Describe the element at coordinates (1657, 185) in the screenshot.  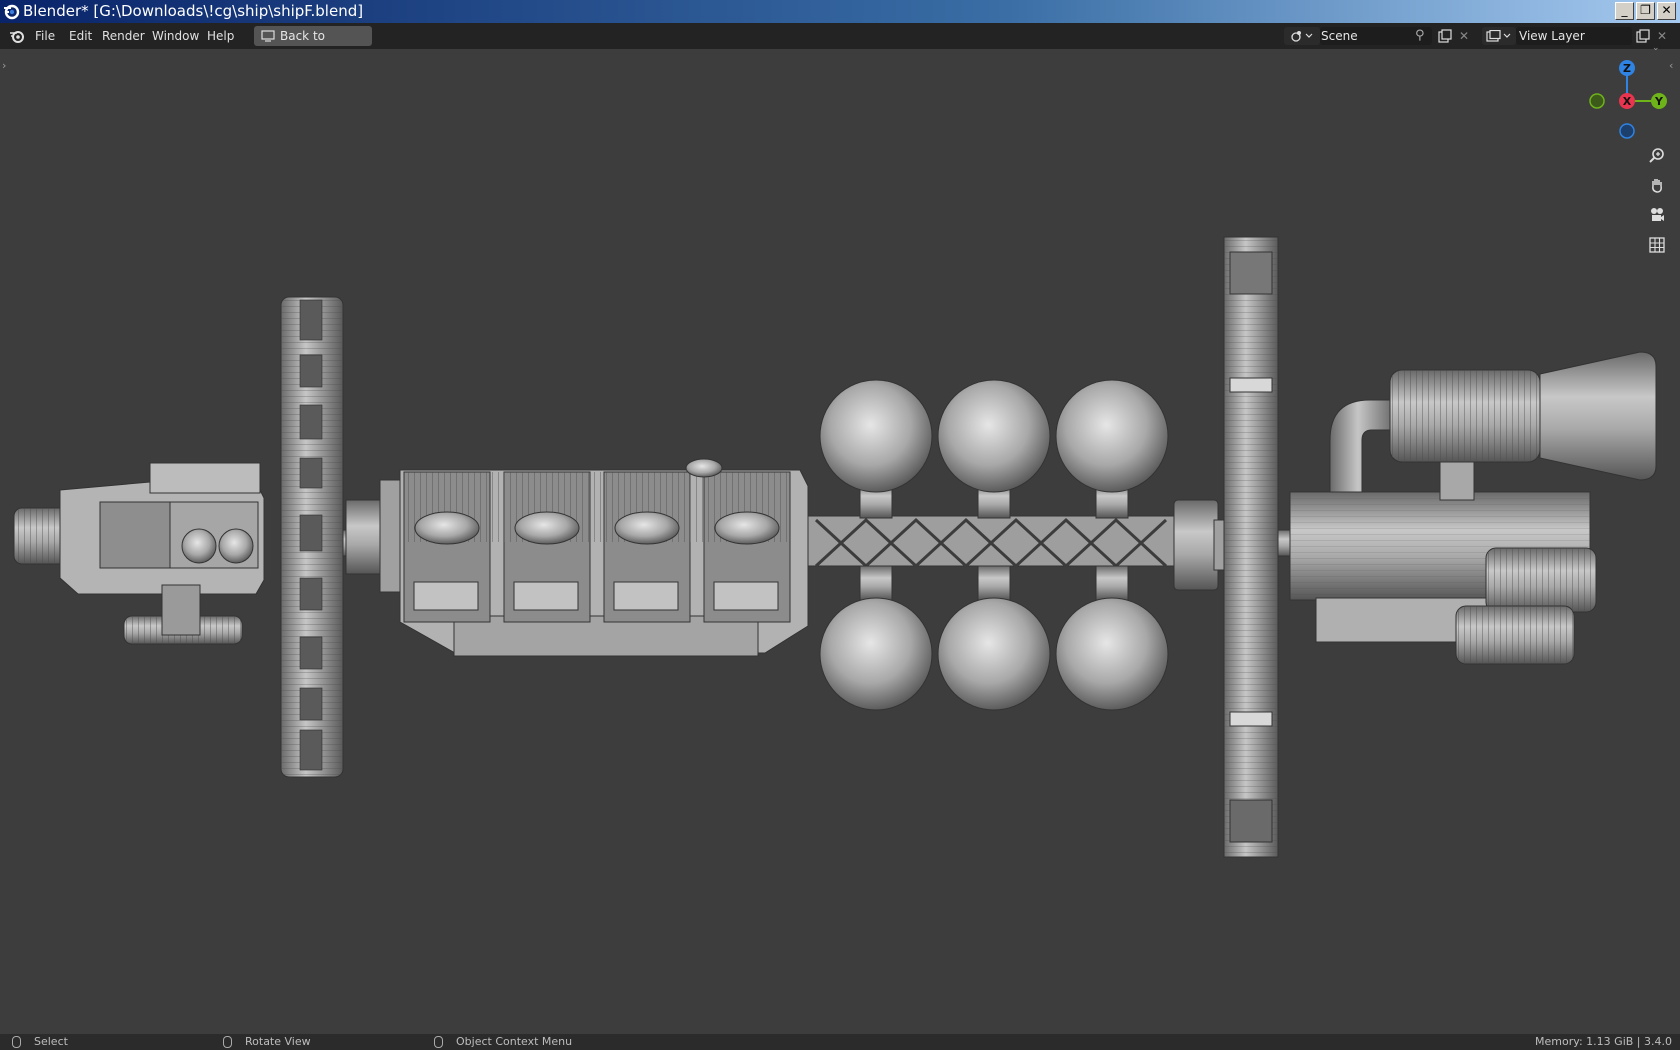
I see `pan-hand-icon` at that location.